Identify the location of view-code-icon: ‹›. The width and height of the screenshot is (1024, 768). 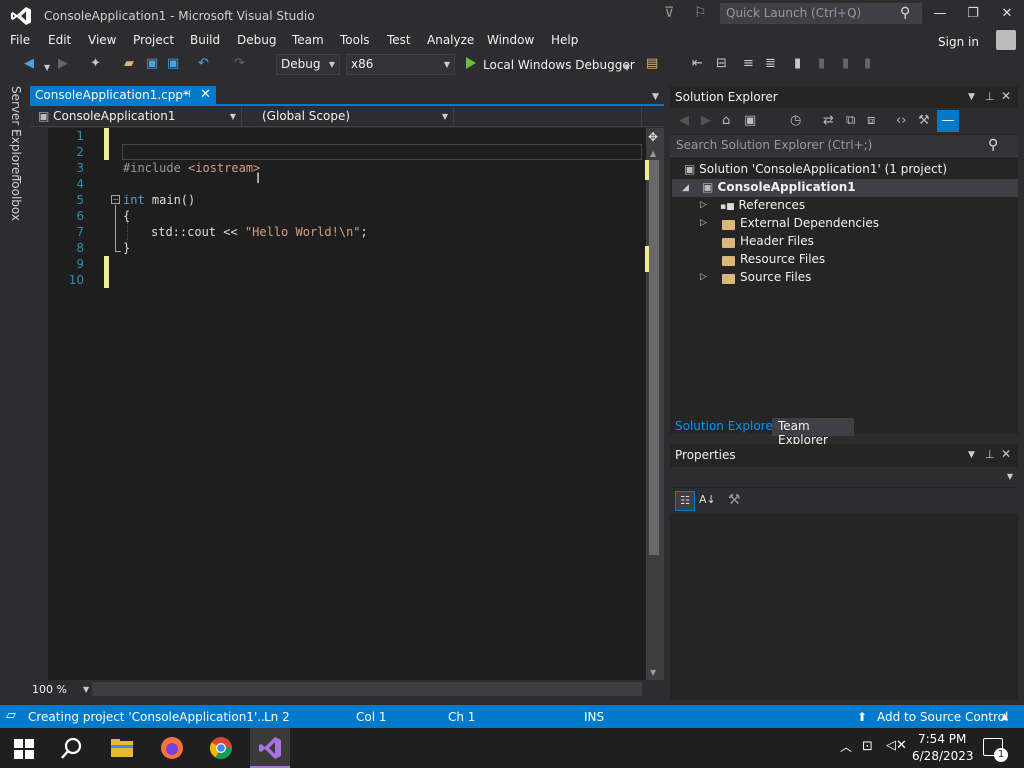
(901, 120).